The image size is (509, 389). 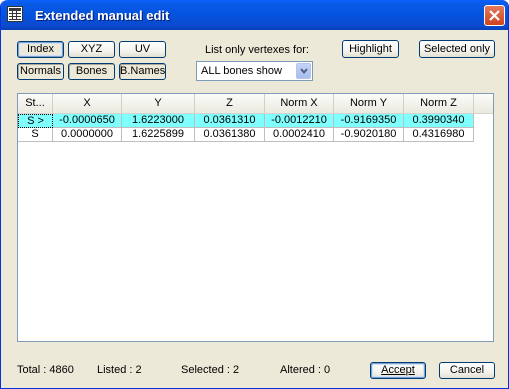 What do you see at coordinates (91, 71) in the screenshot?
I see `bones-toggle-button: Bones` at bounding box center [91, 71].